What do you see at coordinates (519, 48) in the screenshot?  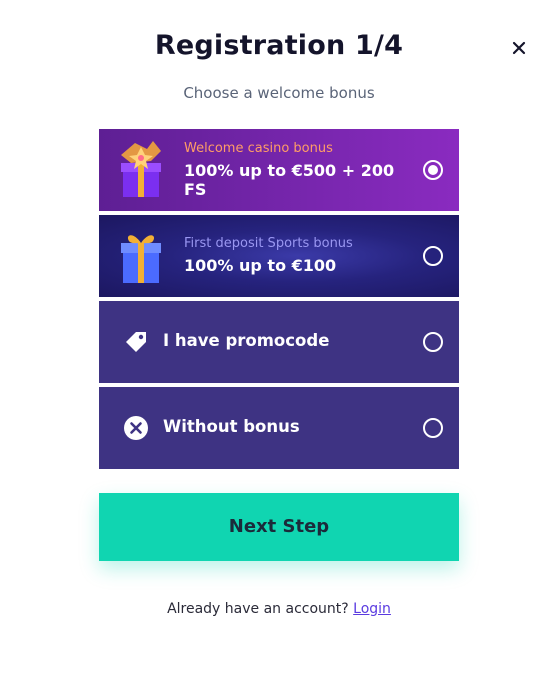 I see `close-icon` at bounding box center [519, 48].